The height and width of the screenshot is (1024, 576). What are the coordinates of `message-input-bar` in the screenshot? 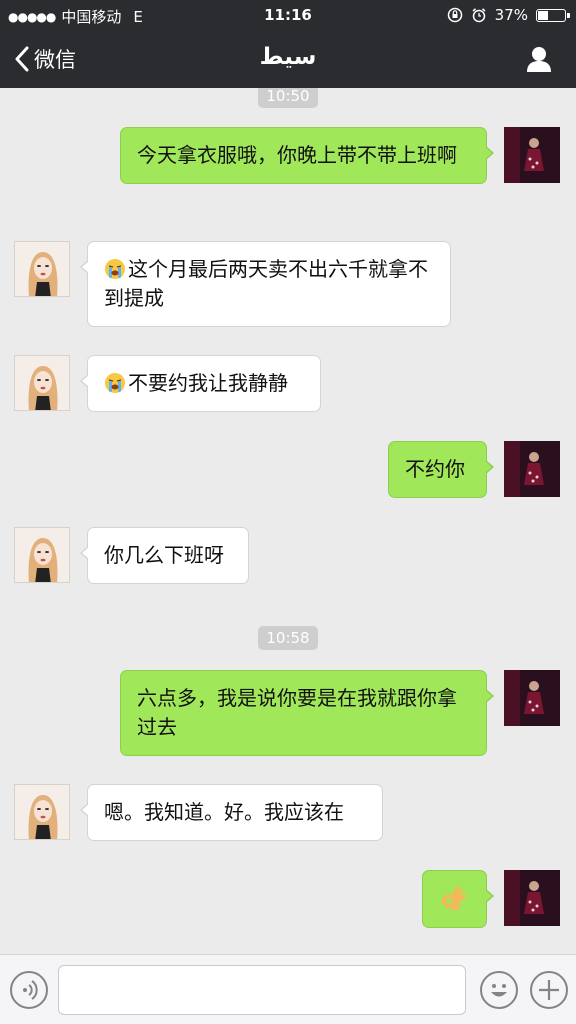 It's located at (288, 989).